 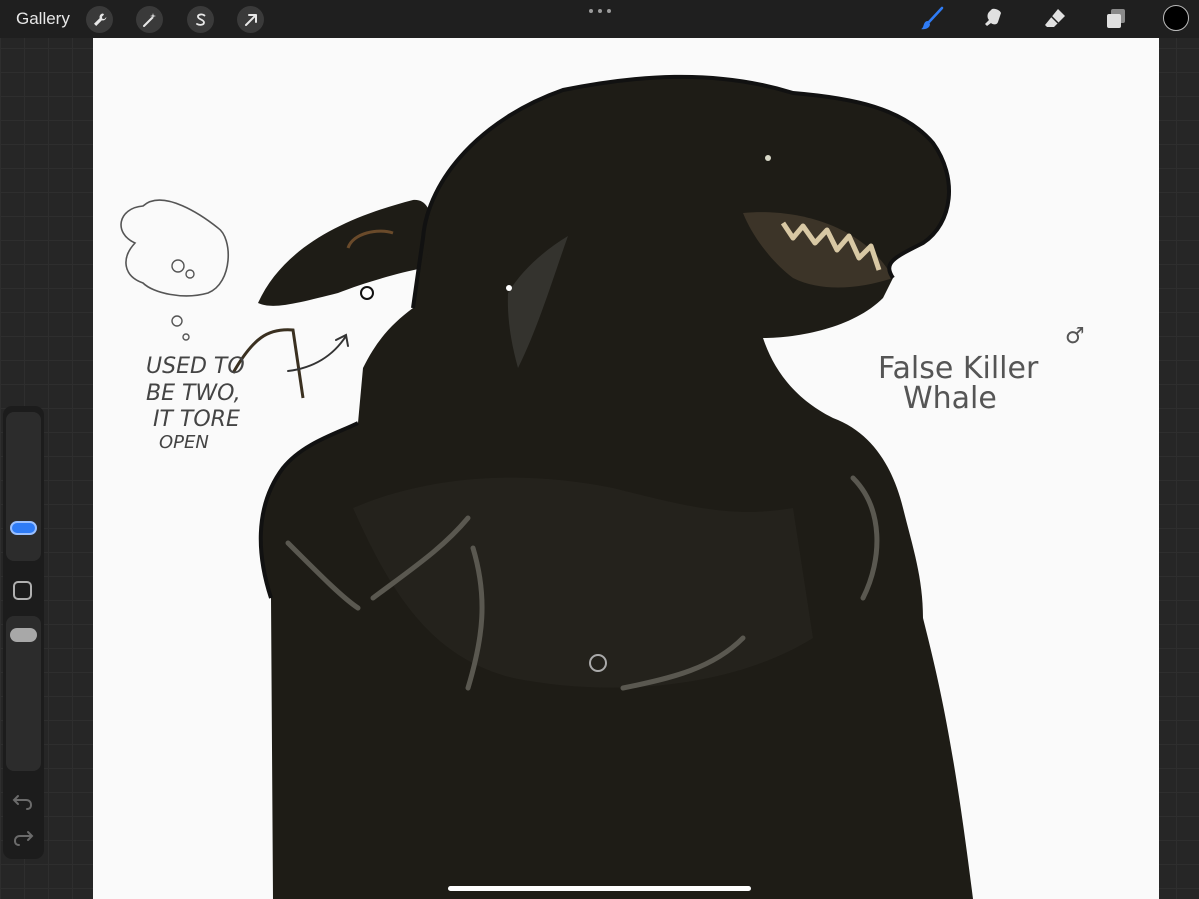 I want to click on note-left-line-2: BE TWO,, so click(x=193, y=393).